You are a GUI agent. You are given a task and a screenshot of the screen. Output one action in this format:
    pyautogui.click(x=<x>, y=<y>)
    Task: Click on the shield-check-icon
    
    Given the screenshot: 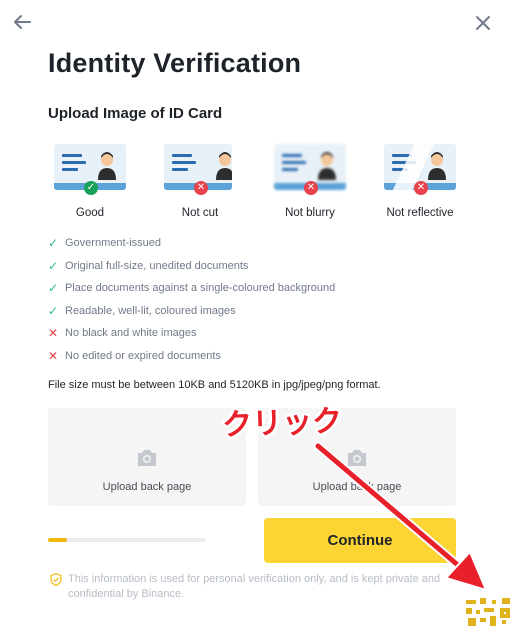 What is the action you would take?
    pyautogui.click(x=56, y=579)
    